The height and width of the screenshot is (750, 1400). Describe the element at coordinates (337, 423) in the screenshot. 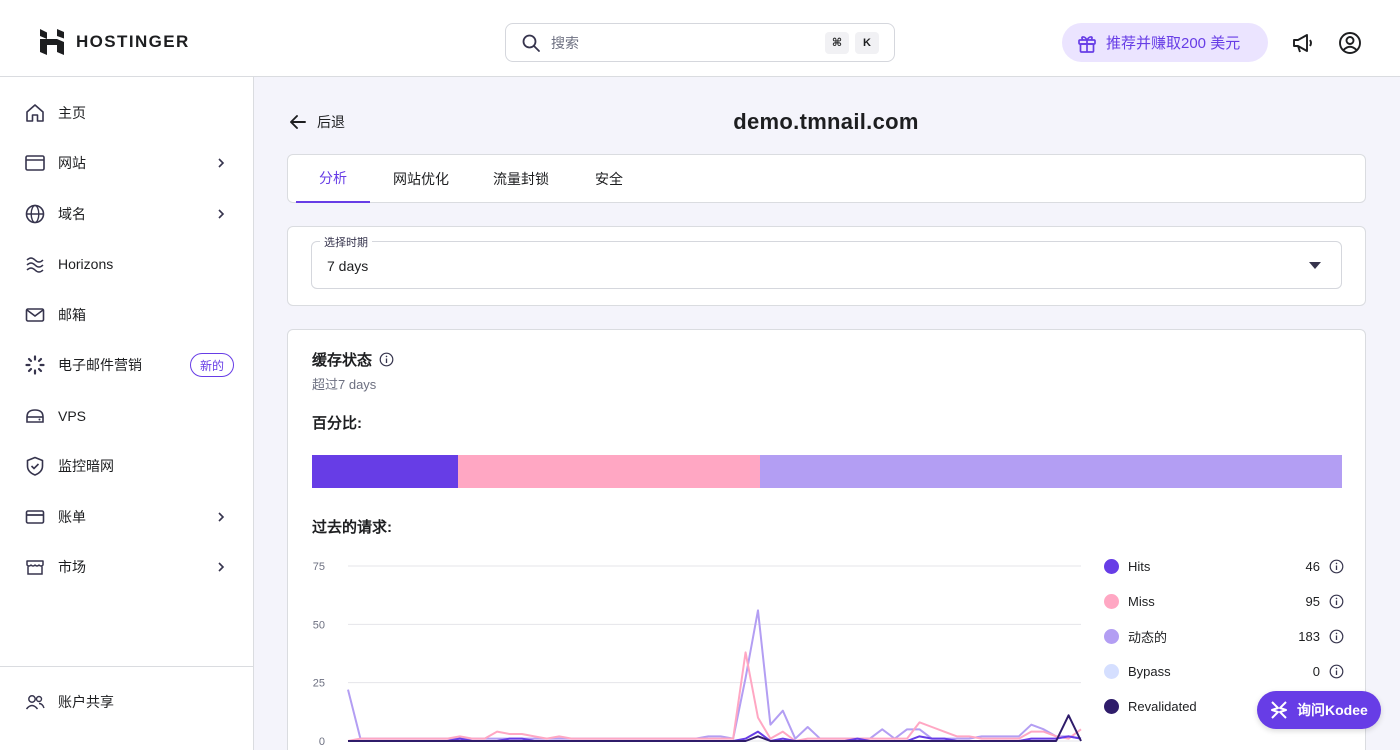

I see `percentage-label: 百分比:` at that location.